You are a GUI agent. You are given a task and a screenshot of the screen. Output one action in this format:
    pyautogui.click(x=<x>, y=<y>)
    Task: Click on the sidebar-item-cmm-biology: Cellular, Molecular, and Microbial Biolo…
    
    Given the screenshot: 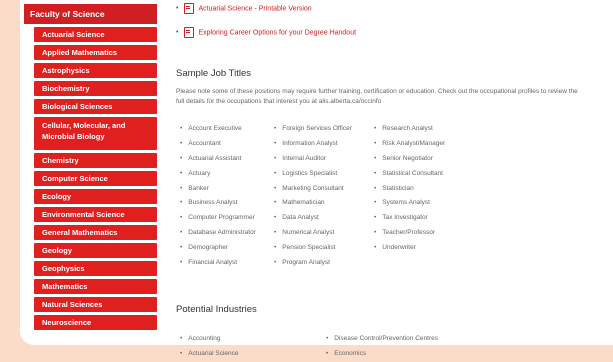 What is the action you would take?
    pyautogui.click(x=95, y=133)
    